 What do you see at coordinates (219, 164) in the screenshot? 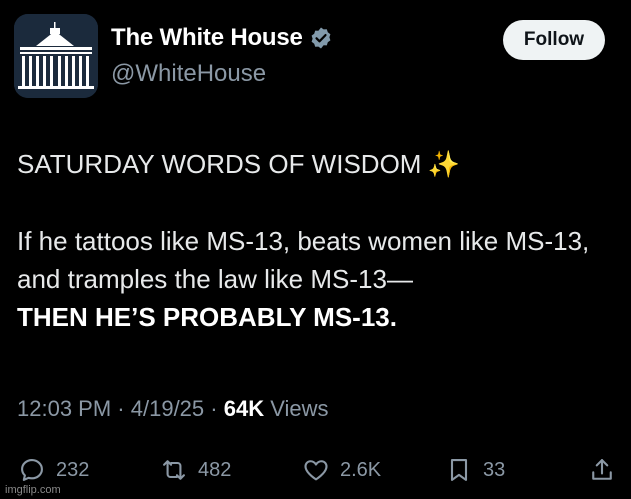
I see `tweet-heading: SATURDAY WORDS OF WISDOM` at bounding box center [219, 164].